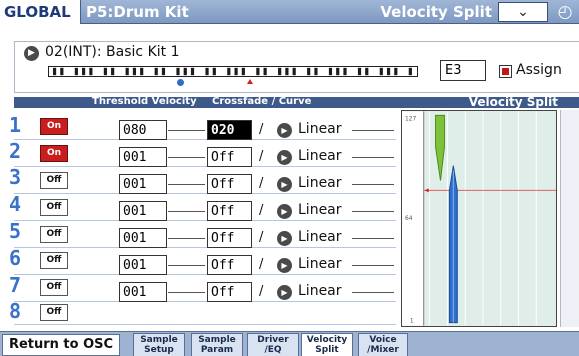 The image size is (579, 356). Describe the element at coordinates (327, 350) in the screenshot. I see `tab-label-line2: Split` at that location.